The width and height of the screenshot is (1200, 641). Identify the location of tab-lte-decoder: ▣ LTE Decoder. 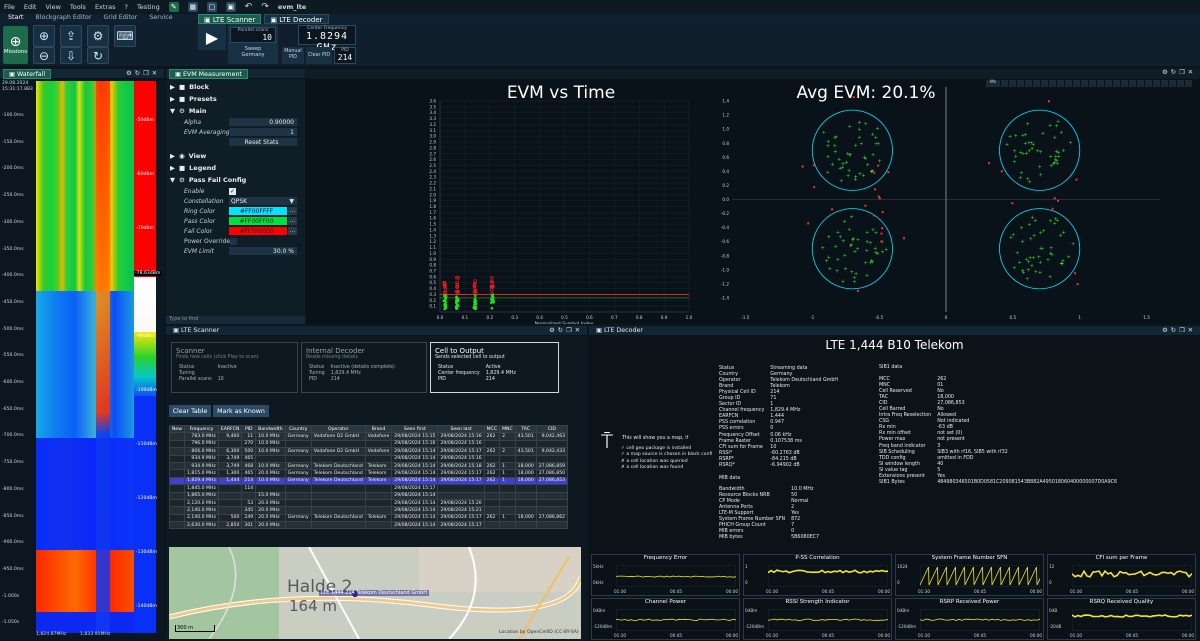
(619, 330).